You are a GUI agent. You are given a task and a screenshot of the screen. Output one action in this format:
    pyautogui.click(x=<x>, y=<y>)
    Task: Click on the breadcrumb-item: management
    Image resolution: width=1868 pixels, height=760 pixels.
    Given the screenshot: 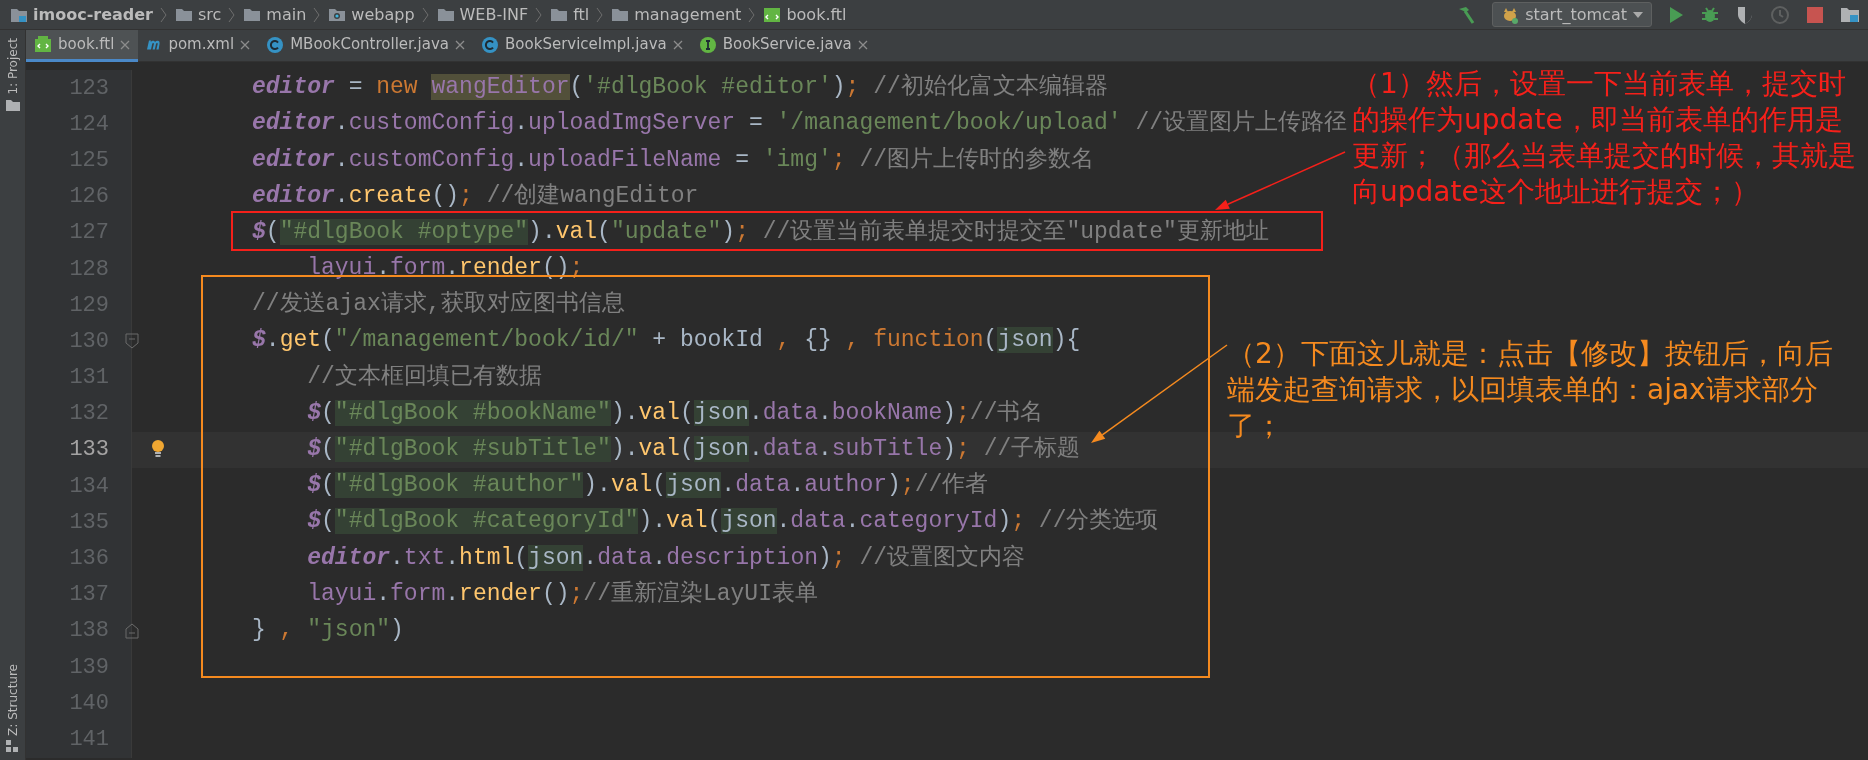 What is the action you would take?
    pyautogui.click(x=688, y=14)
    